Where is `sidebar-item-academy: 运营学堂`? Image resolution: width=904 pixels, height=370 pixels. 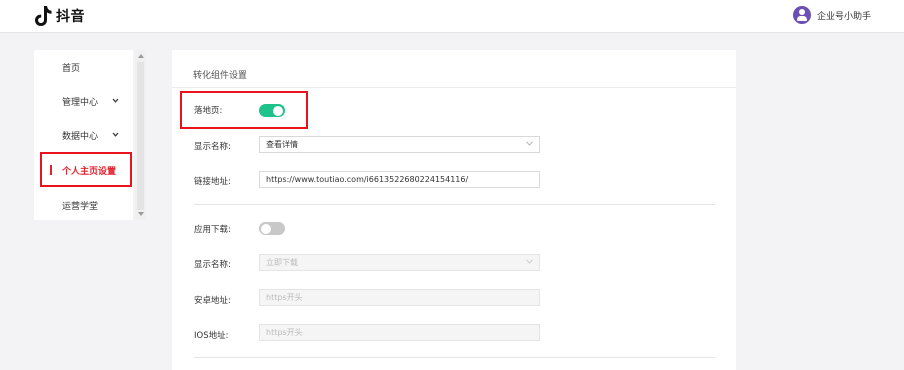 sidebar-item-academy: 运营学堂 is located at coordinates (83, 205).